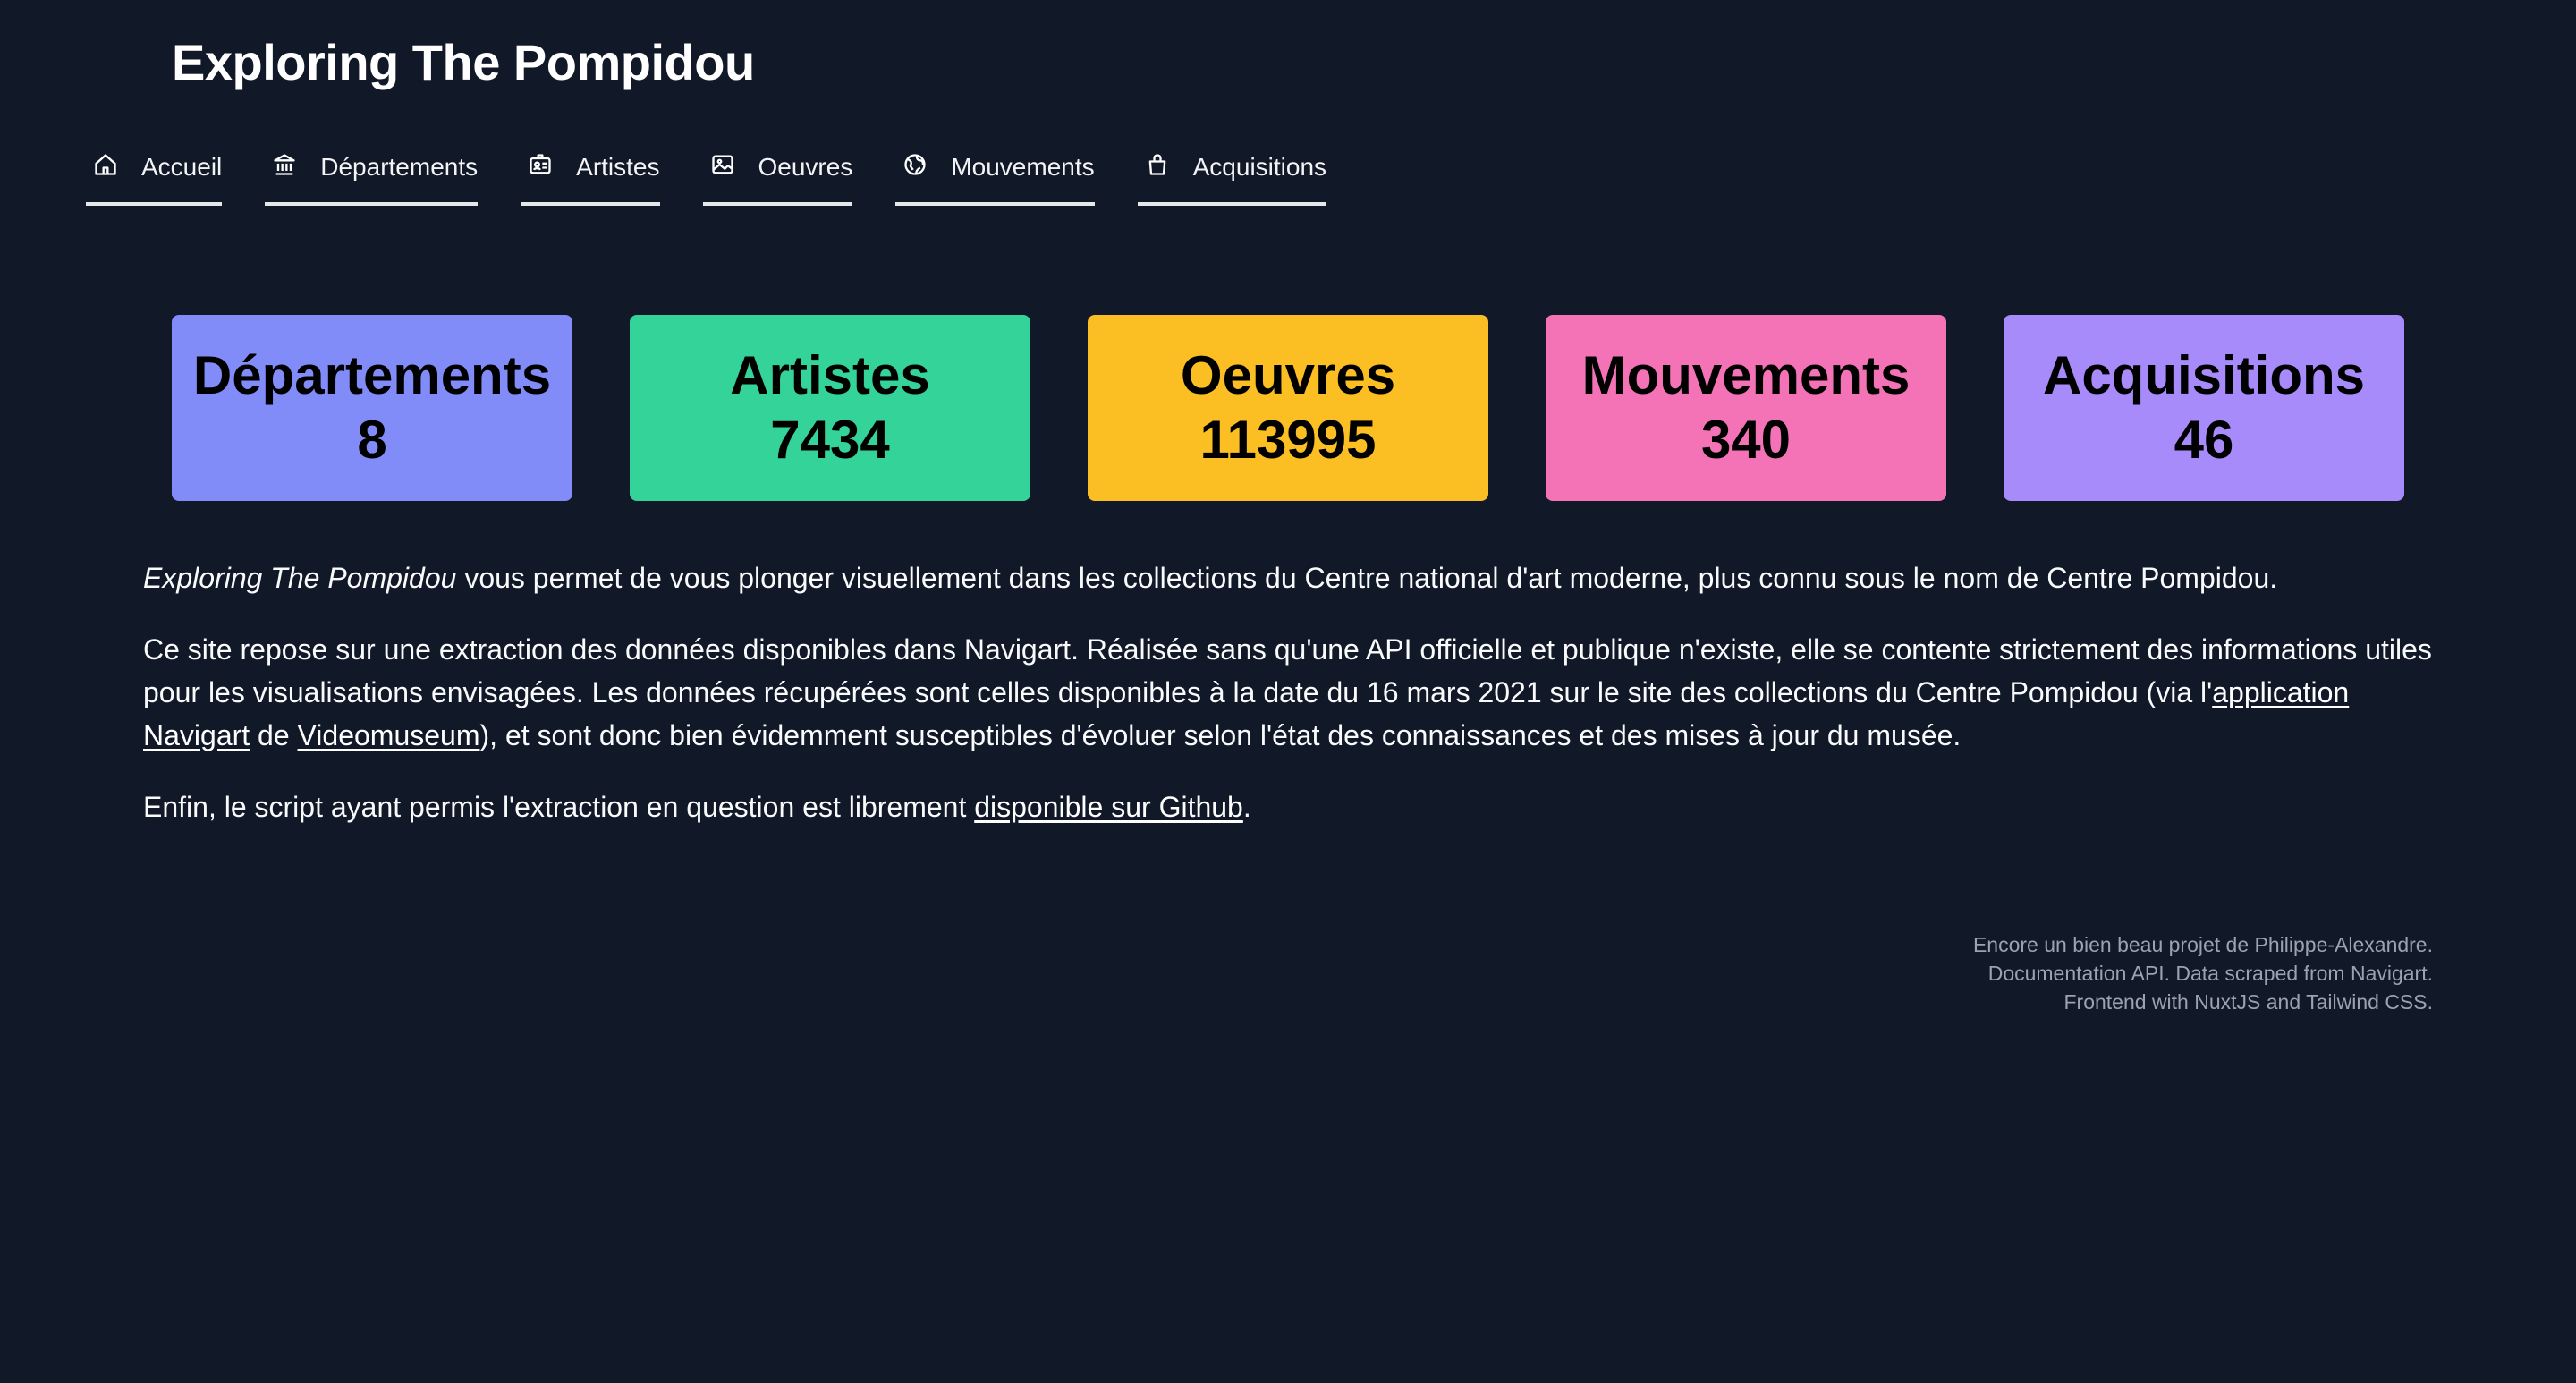 The height and width of the screenshot is (1383, 2576). What do you see at coordinates (1023, 167) in the screenshot?
I see `nav-label: Mouvements` at bounding box center [1023, 167].